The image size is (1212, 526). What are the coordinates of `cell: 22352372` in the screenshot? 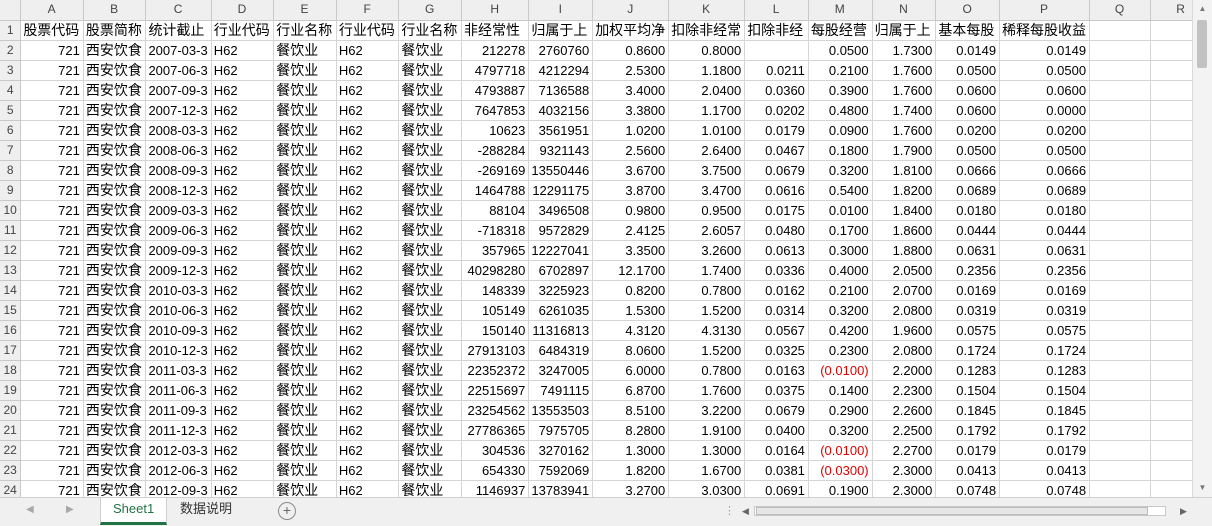 It's located at (495, 370).